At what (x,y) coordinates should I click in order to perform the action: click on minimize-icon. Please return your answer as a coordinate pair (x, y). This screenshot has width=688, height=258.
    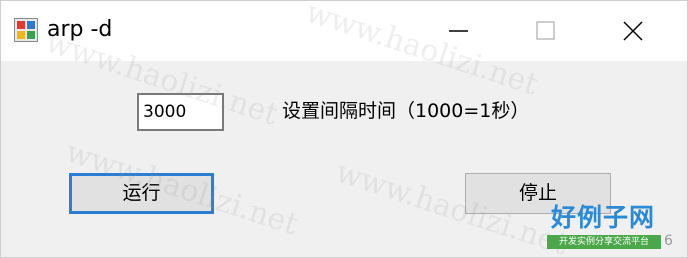
    Looking at the image, I should click on (458, 31).